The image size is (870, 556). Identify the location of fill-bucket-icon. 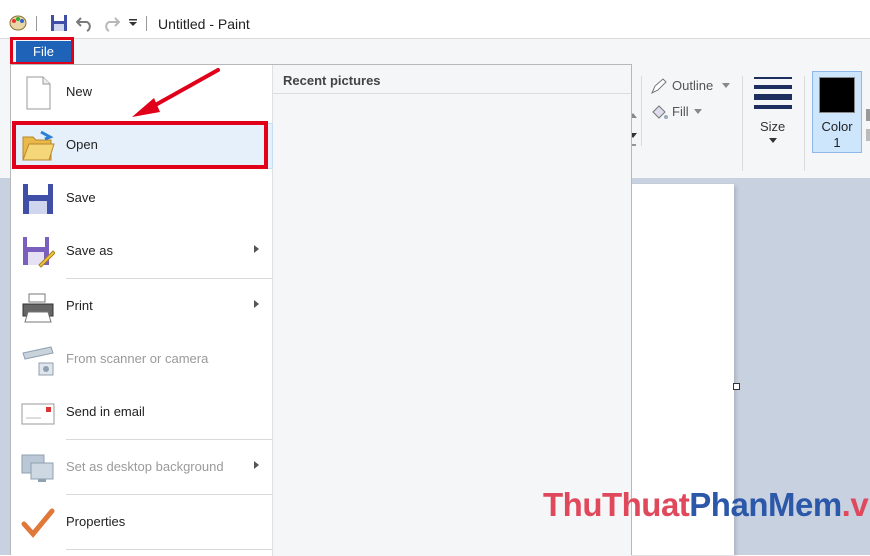
(659, 112).